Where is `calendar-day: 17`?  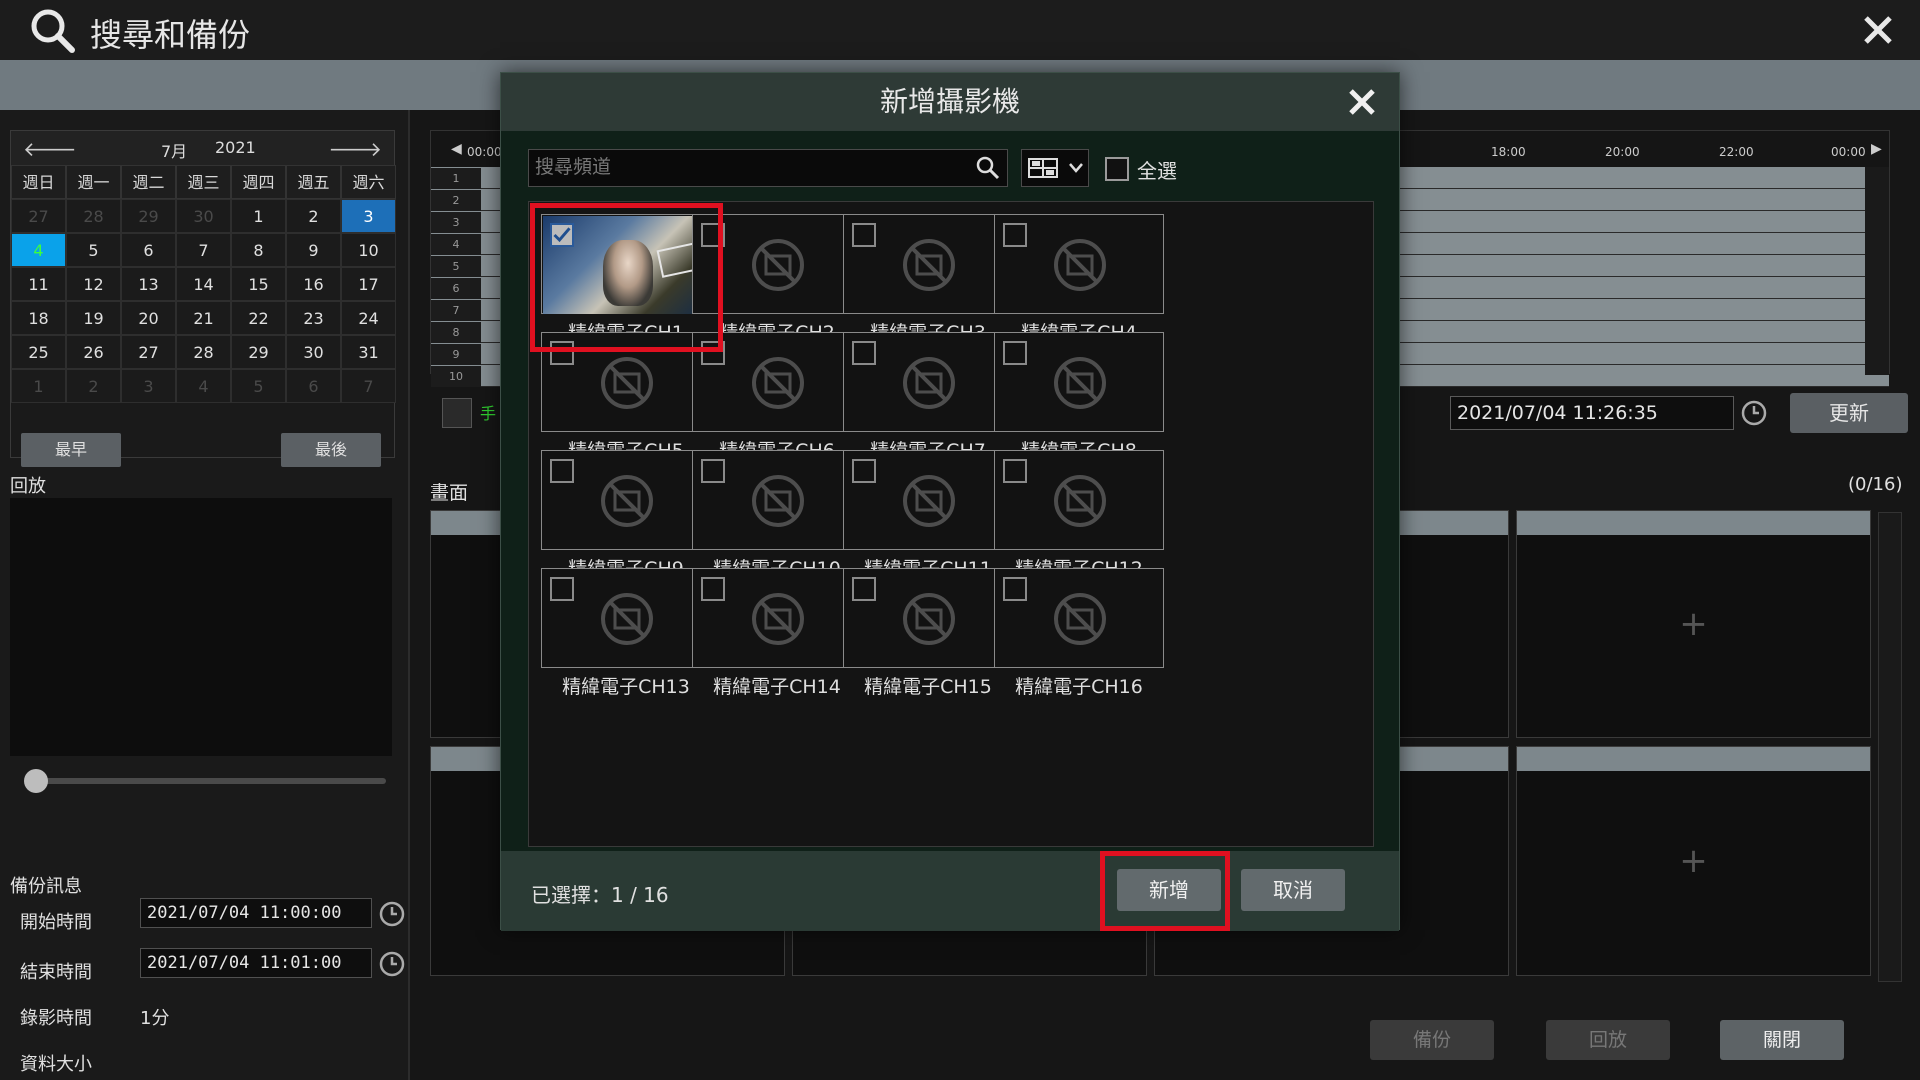
calendar-day: 17 is located at coordinates (368, 284).